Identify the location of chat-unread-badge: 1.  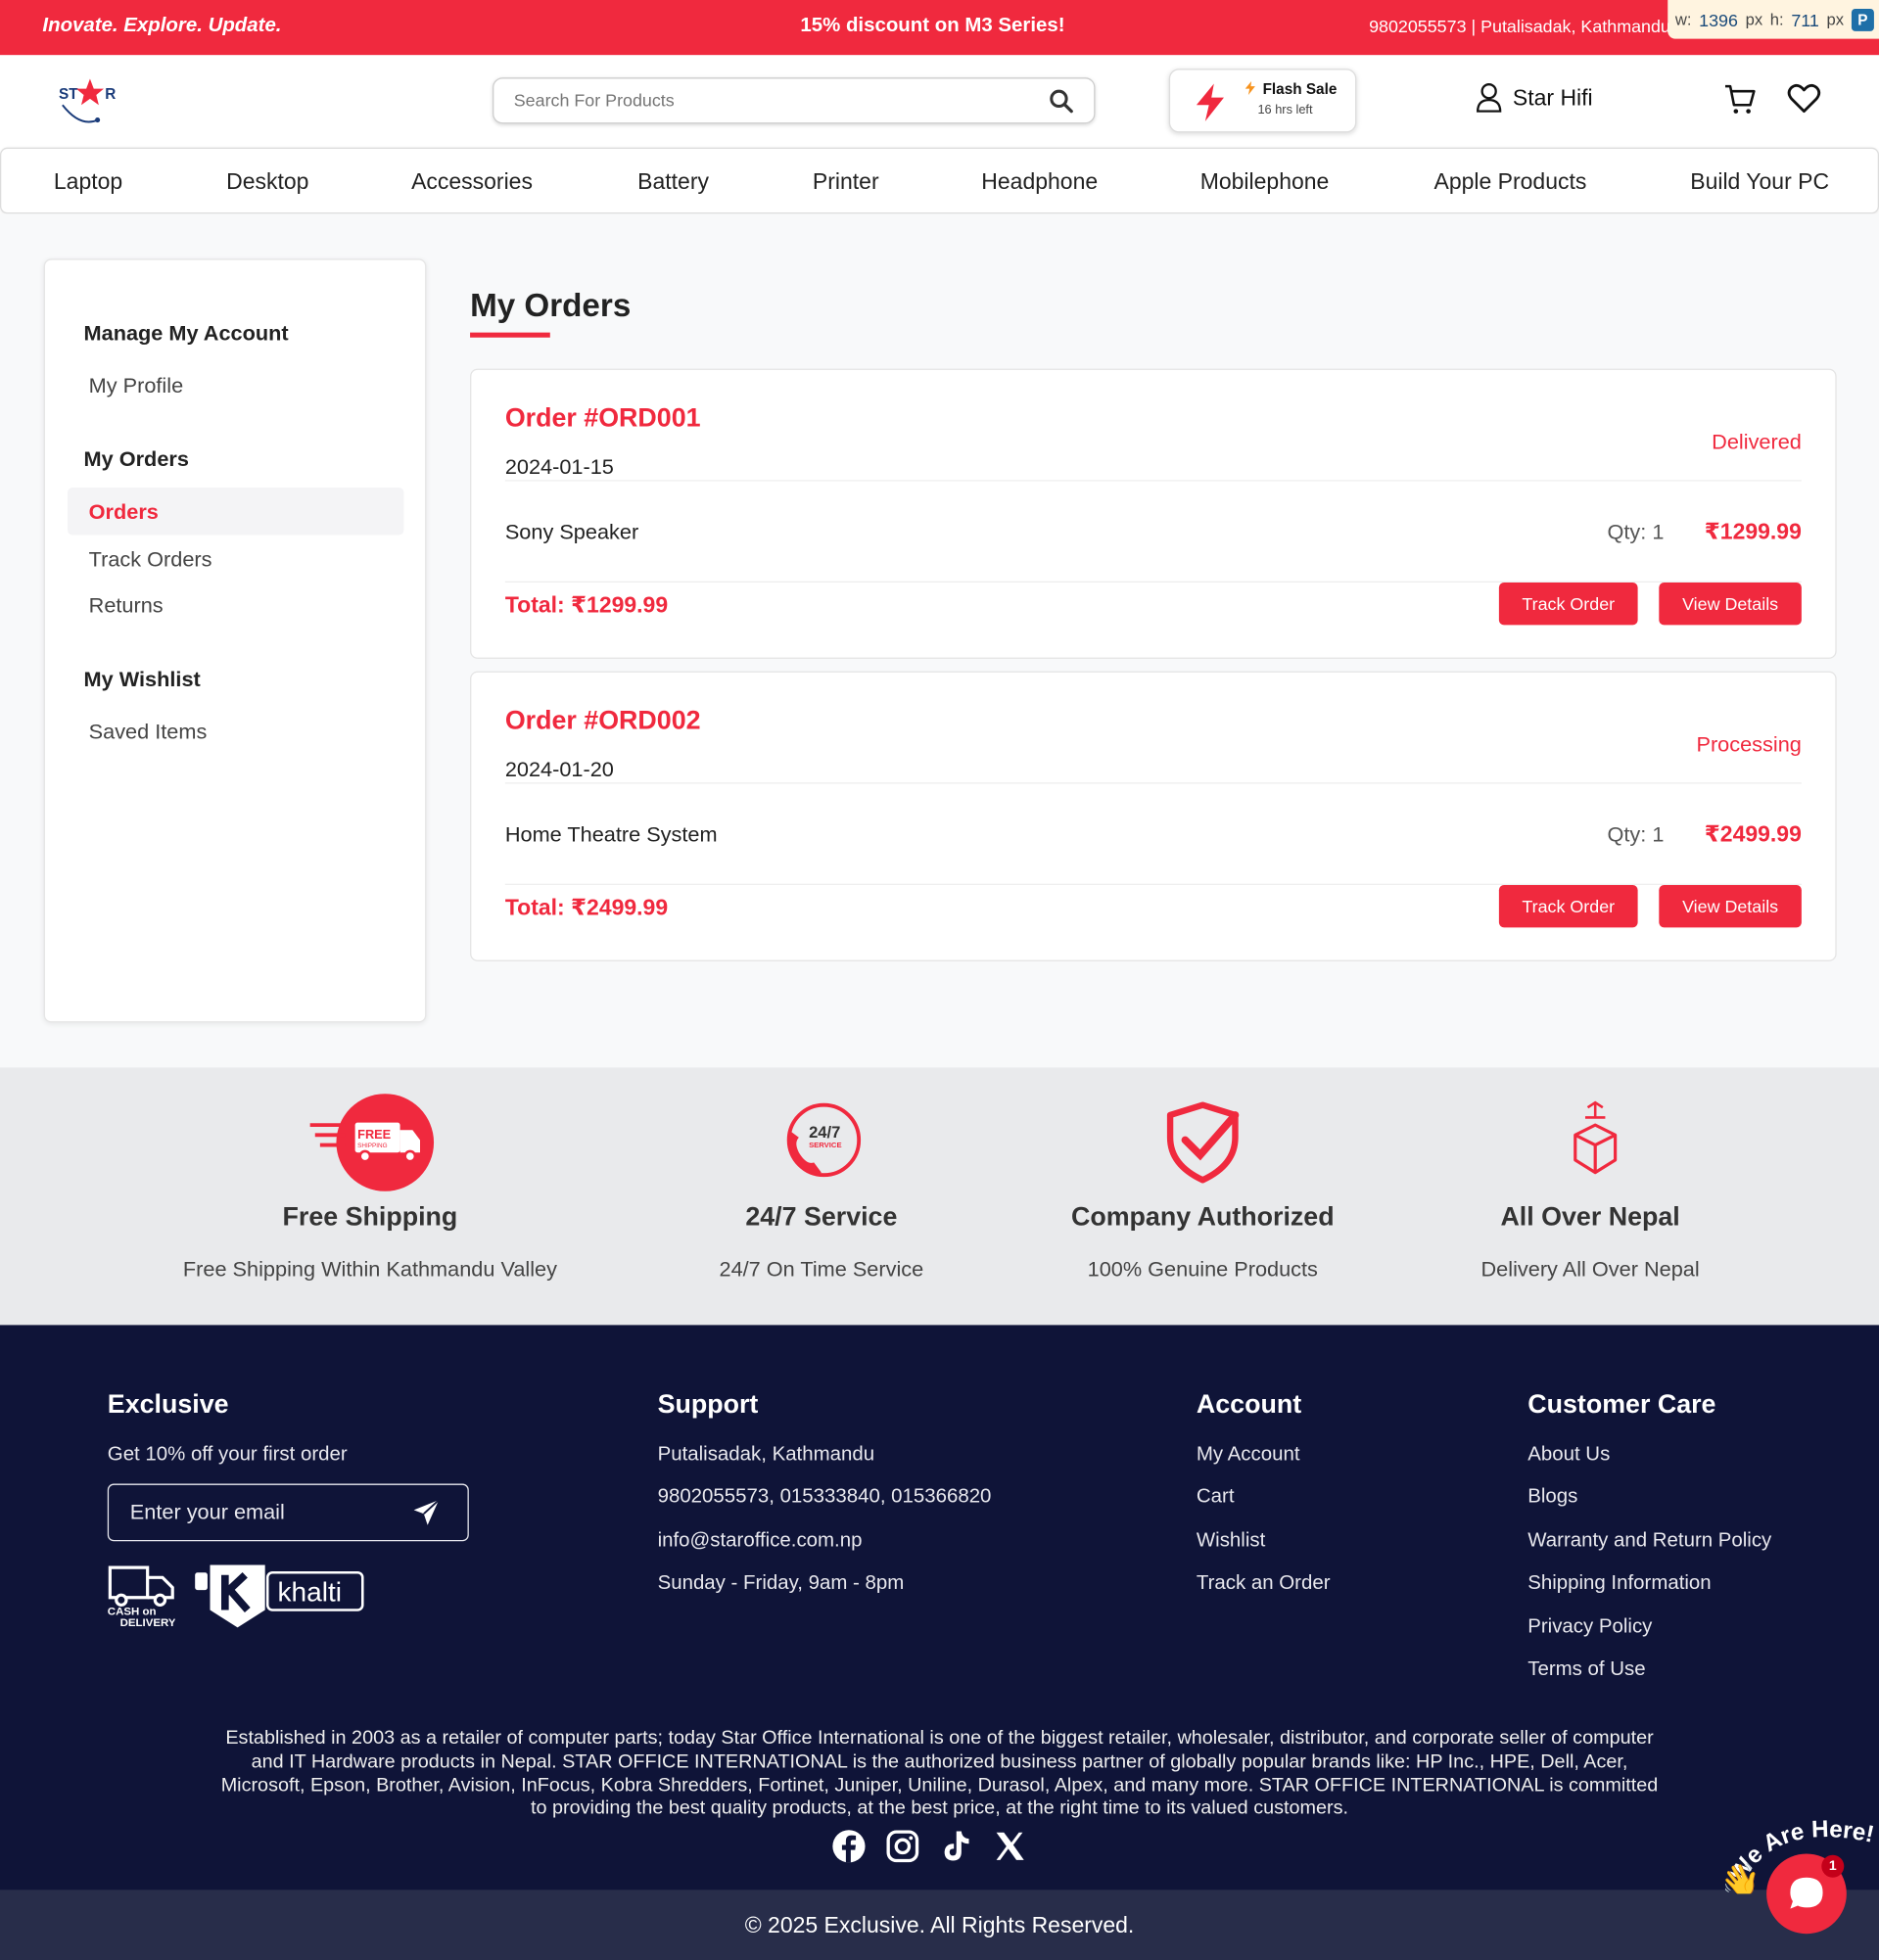
(1833, 1866).